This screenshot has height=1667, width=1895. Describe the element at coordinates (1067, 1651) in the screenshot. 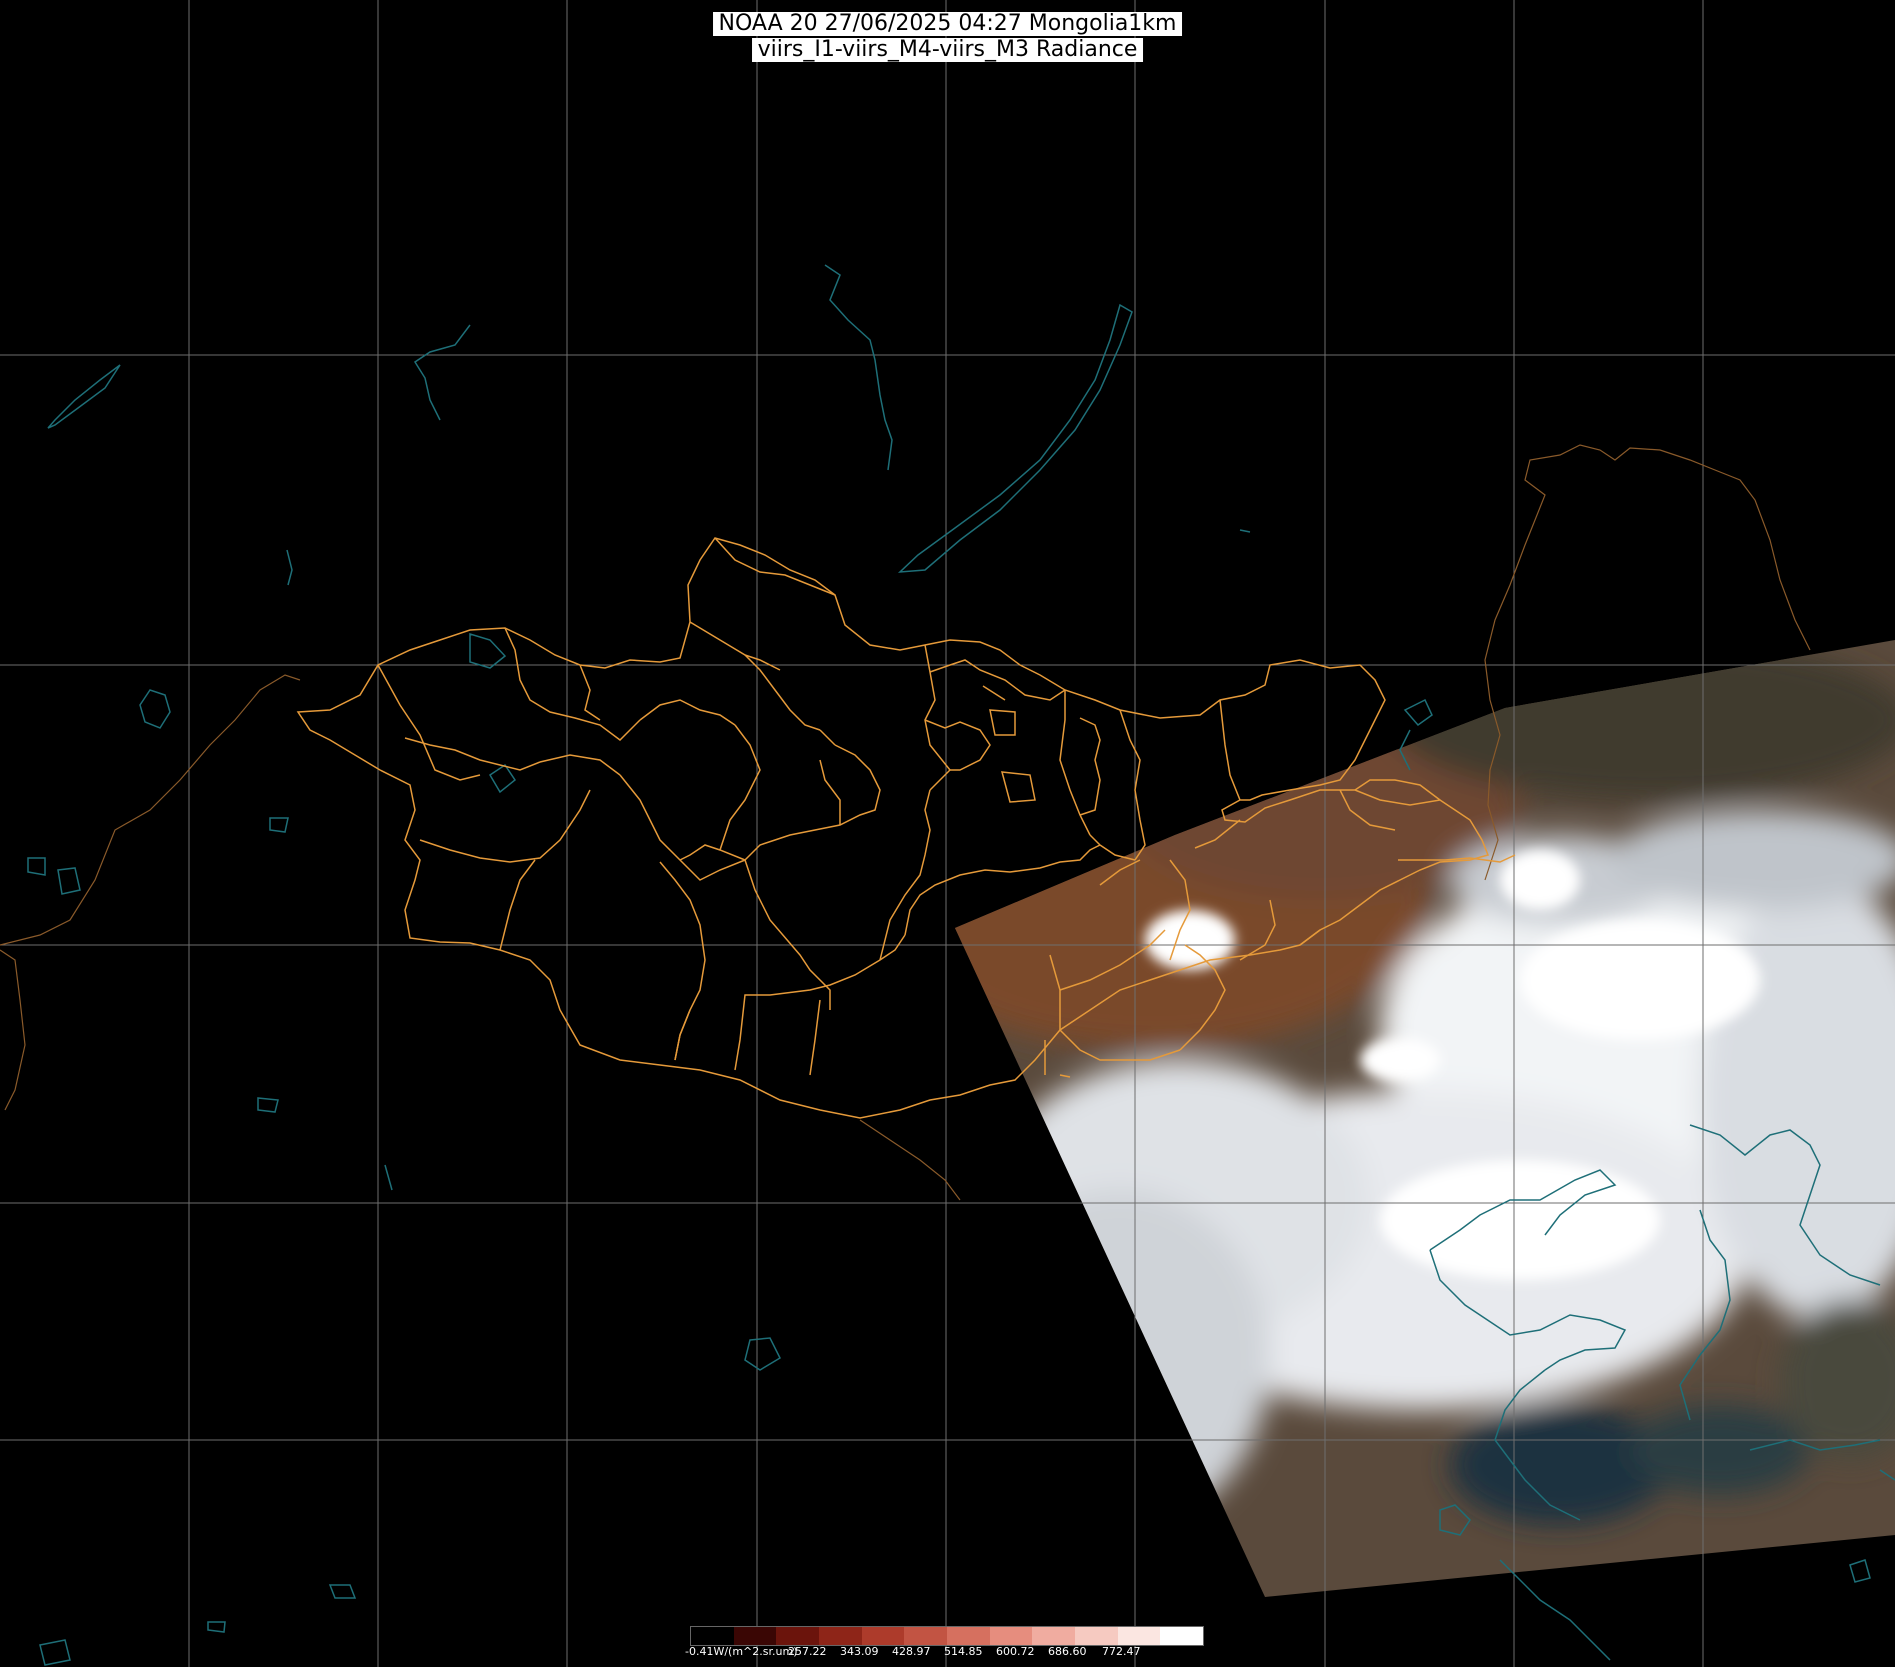

I see `colorbar-tick-label: 686.60` at that location.